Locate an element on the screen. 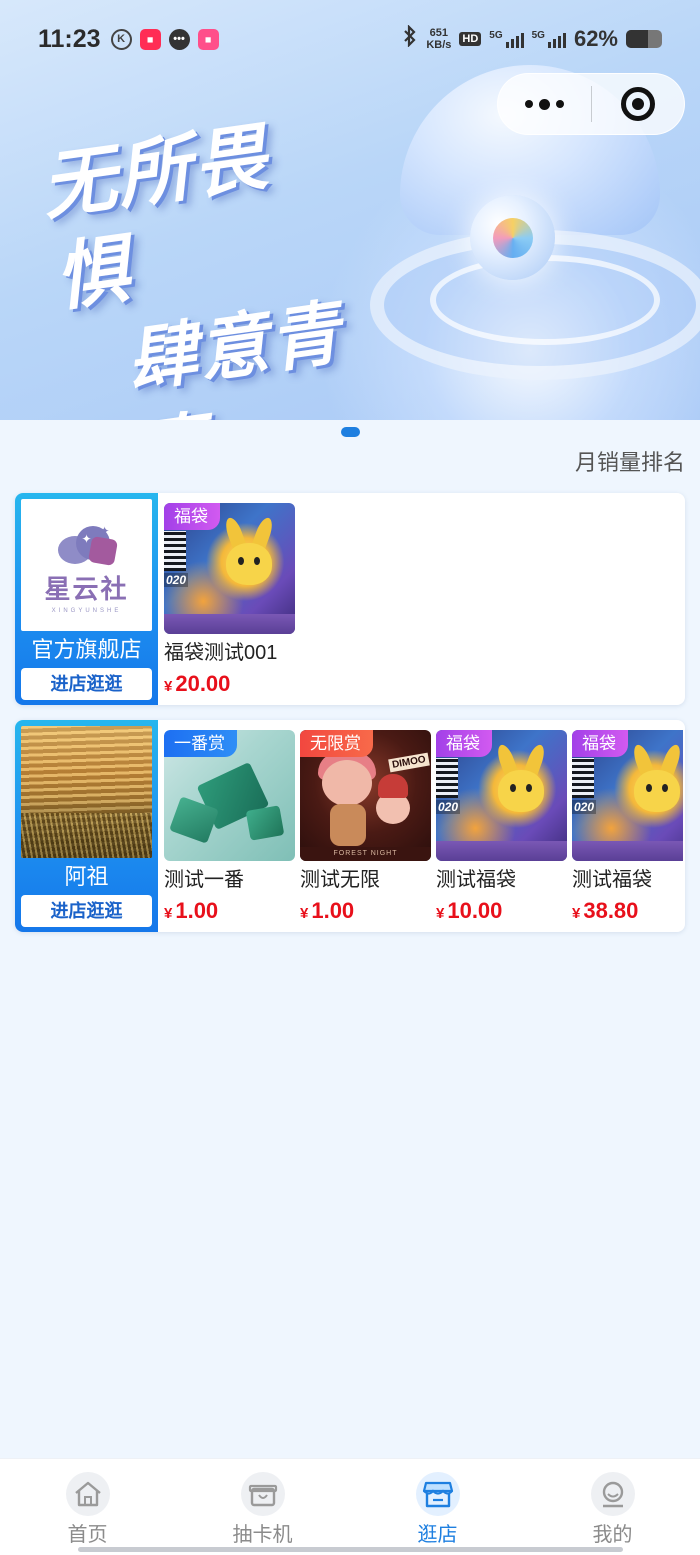  price-value: 10.00 is located at coordinates (475, 910).